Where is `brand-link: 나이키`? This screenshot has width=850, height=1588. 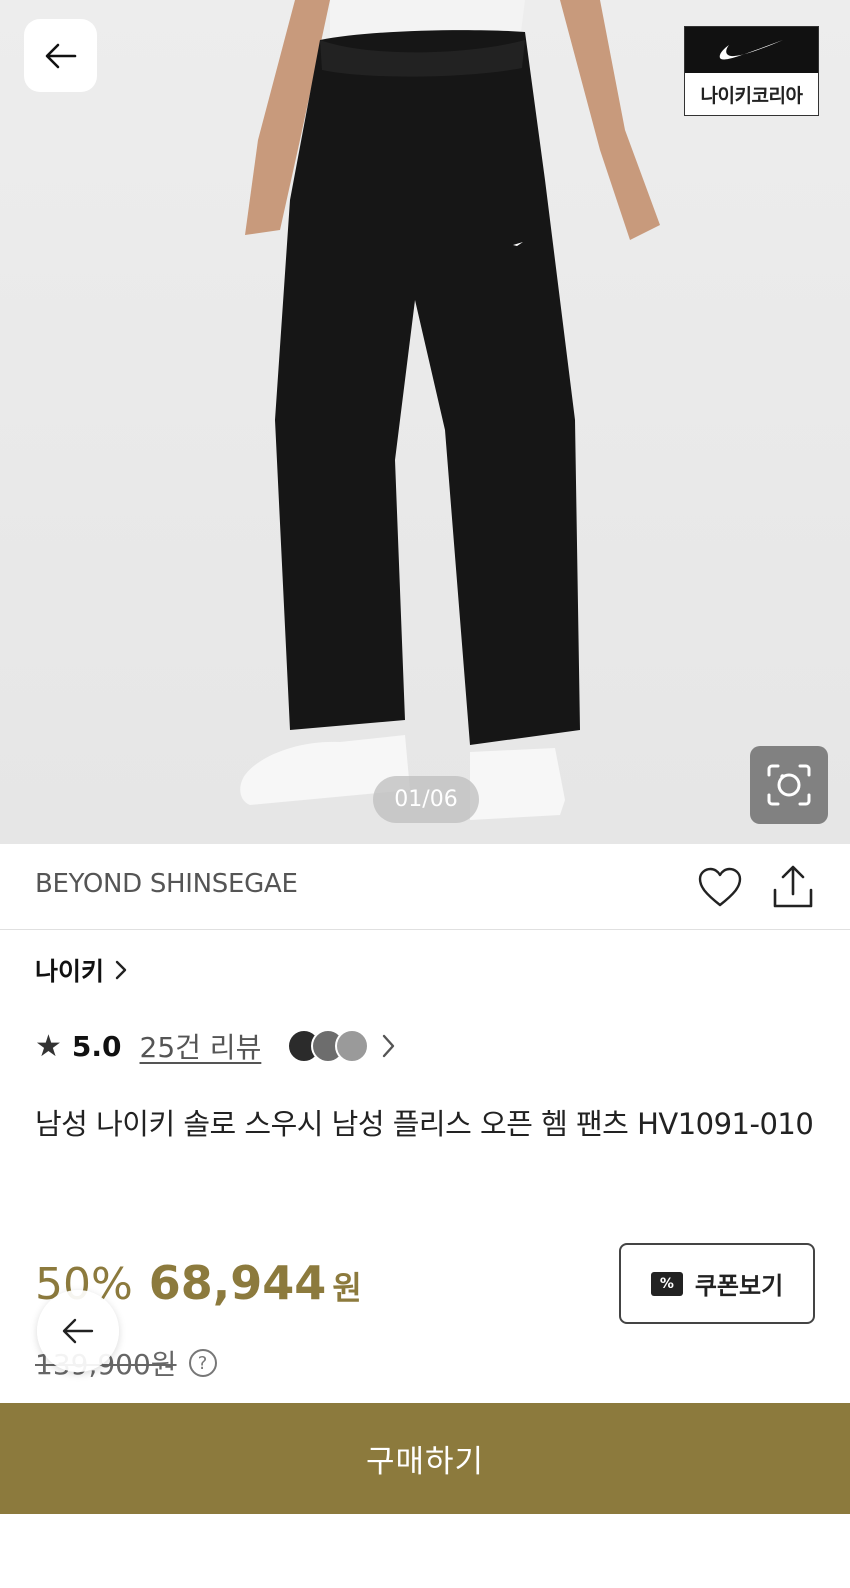
brand-link: 나이키 is located at coordinates (81, 970).